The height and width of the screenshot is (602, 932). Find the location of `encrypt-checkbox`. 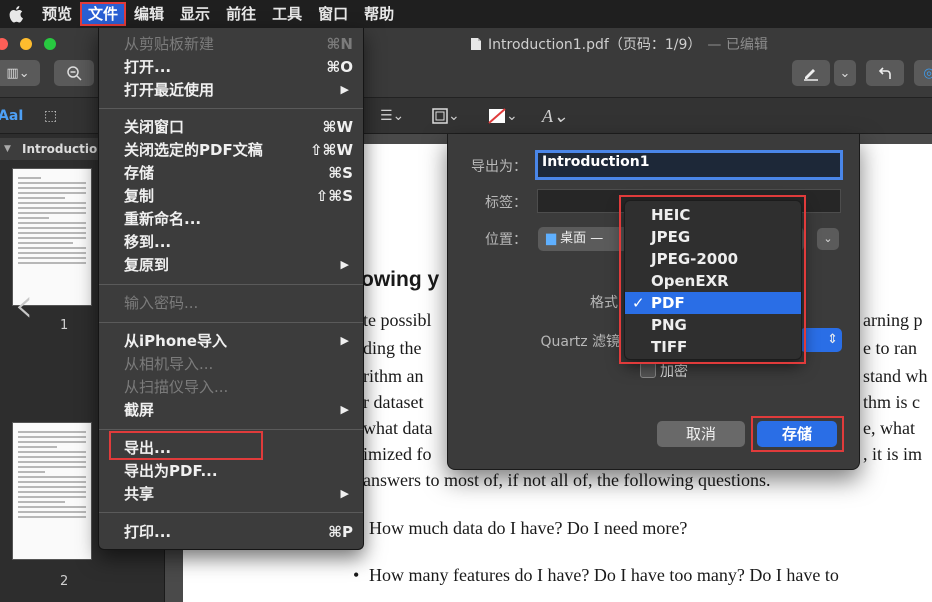

encrypt-checkbox is located at coordinates (648, 370).